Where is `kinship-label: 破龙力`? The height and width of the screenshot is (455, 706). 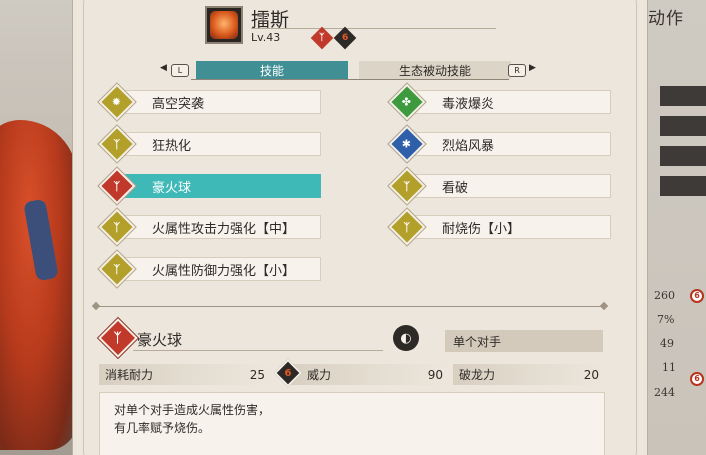
kinship-label: 破龙力 is located at coordinates (477, 375).